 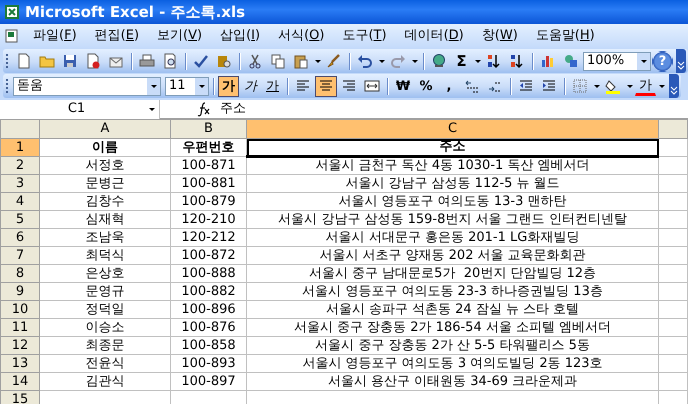 What do you see at coordinates (208, 147) in the screenshot?
I see `table-cell: 우편번호` at bounding box center [208, 147].